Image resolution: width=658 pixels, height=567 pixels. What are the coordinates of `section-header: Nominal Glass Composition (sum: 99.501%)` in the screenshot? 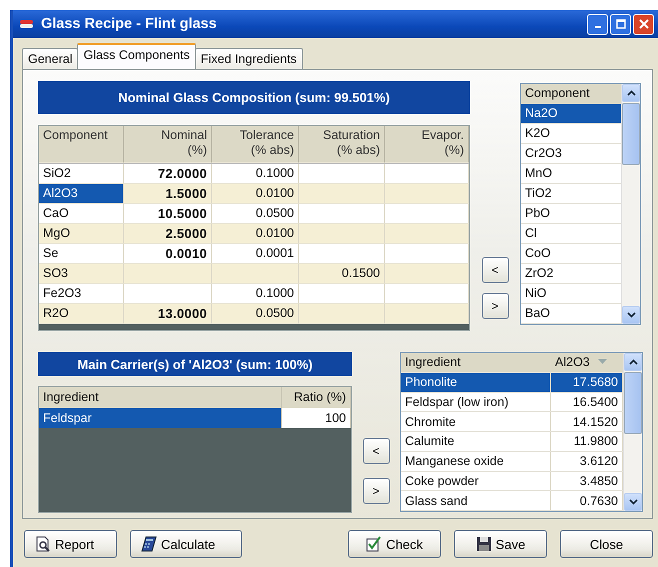 It's located at (254, 97).